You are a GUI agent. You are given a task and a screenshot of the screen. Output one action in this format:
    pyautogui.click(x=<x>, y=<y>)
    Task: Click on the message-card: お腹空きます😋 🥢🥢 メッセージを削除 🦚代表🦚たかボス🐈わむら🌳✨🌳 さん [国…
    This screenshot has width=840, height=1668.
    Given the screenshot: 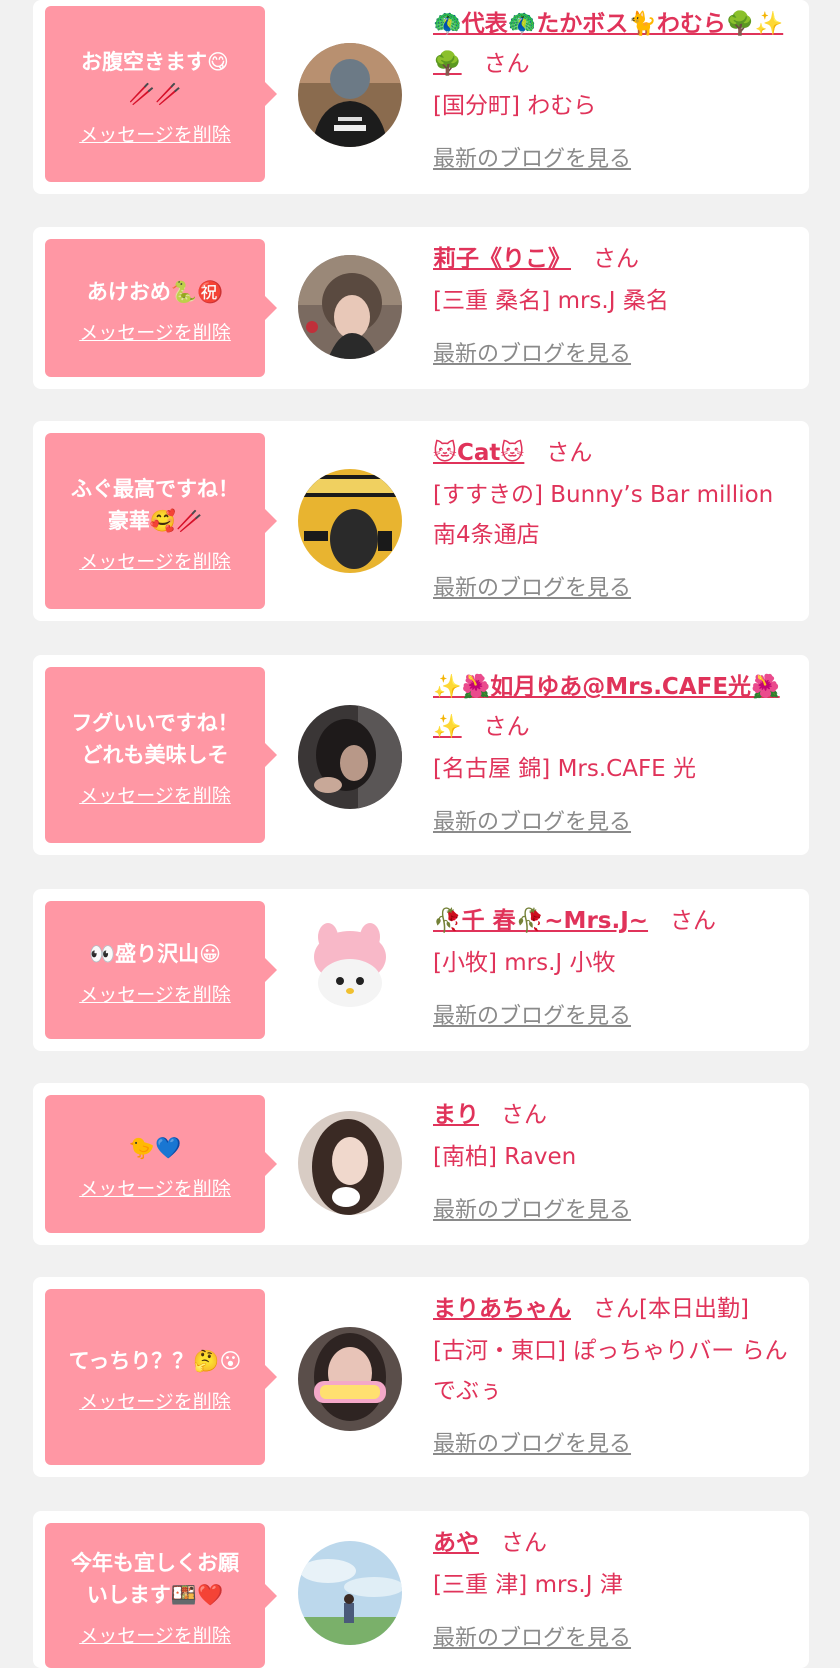 What is the action you would take?
    pyautogui.click(x=421, y=97)
    